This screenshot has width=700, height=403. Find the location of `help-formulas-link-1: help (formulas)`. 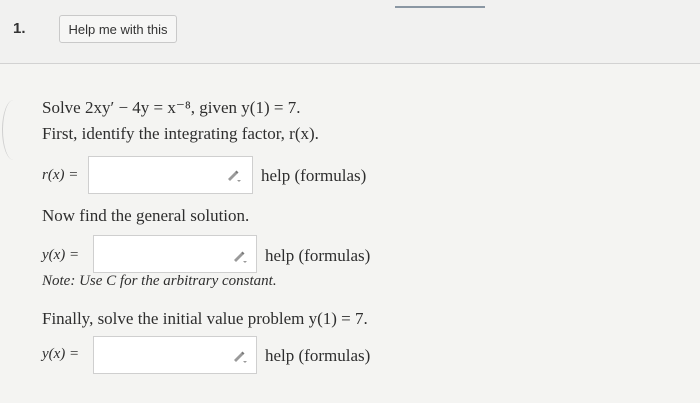

help-formulas-link-1: help (formulas) is located at coordinates (313, 176).